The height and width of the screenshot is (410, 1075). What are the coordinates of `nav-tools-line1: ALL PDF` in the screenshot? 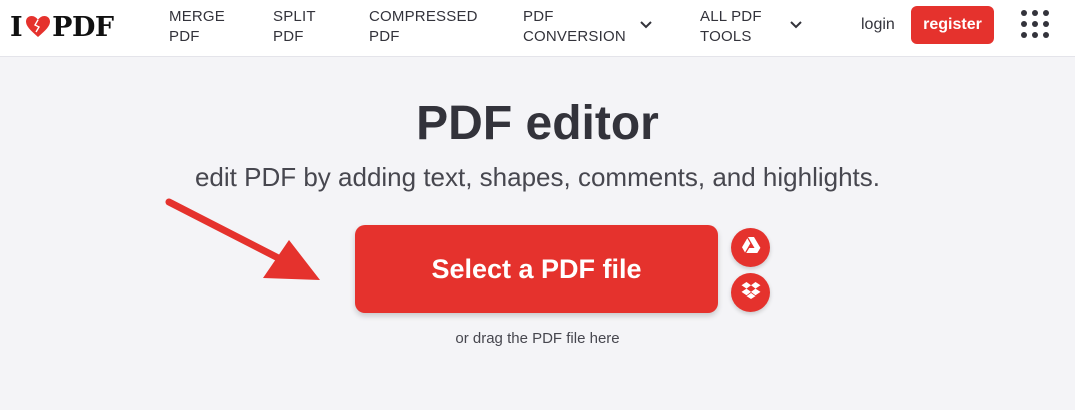 It's located at (731, 16).